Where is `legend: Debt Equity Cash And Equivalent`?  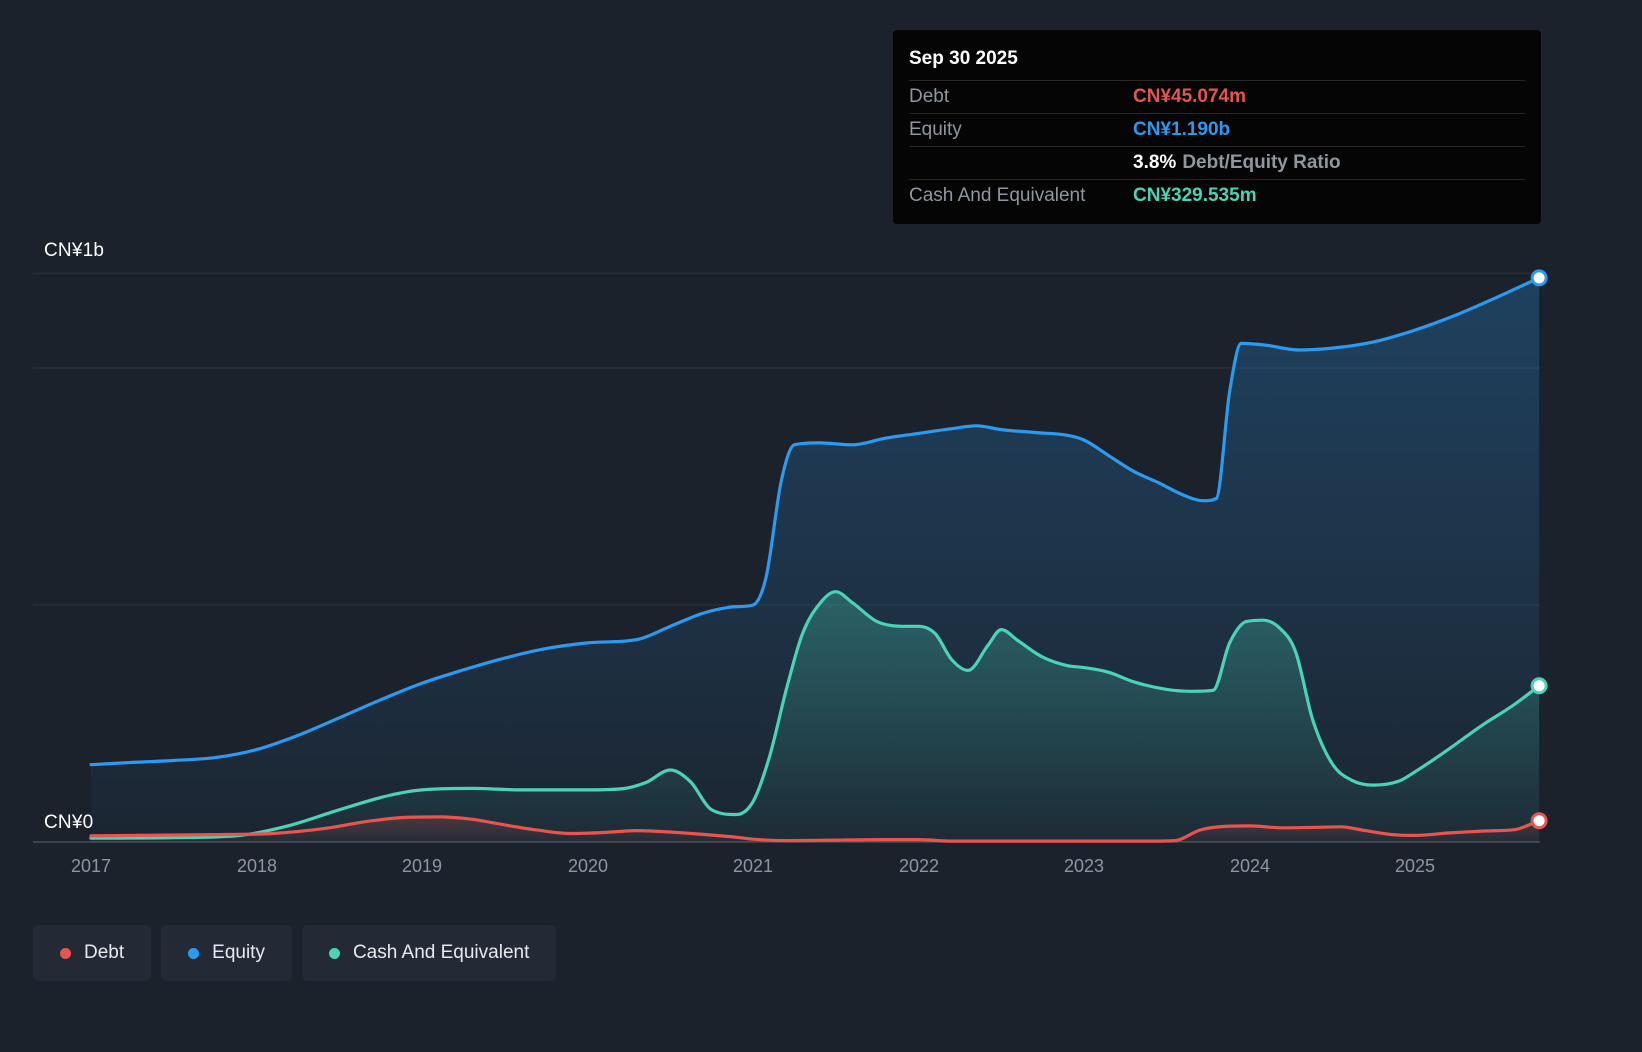 legend: Debt Equity Cash And Equivalent is located at coordinates (295, 953).